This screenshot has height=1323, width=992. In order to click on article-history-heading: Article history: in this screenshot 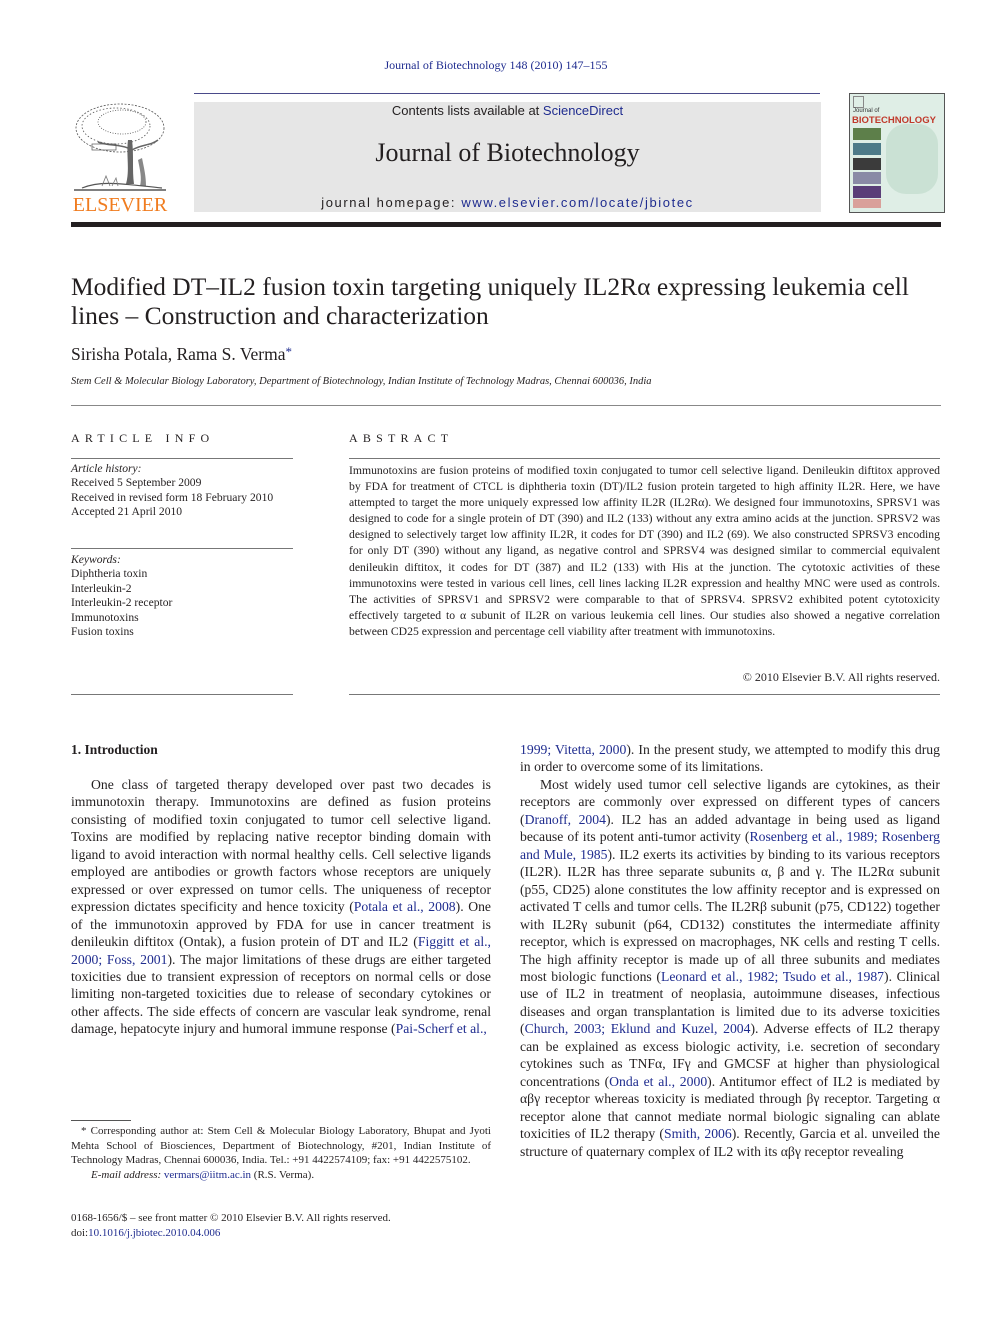, I will do `click(106, 468)`.